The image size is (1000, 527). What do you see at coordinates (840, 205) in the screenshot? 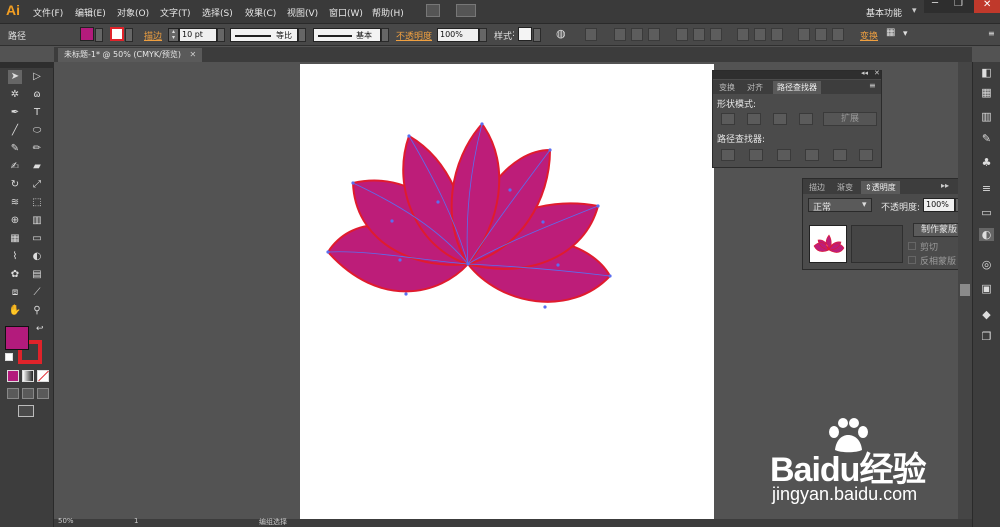
I see `blend-mode-select: 正常 ▾` at bounding box center [840, 205].